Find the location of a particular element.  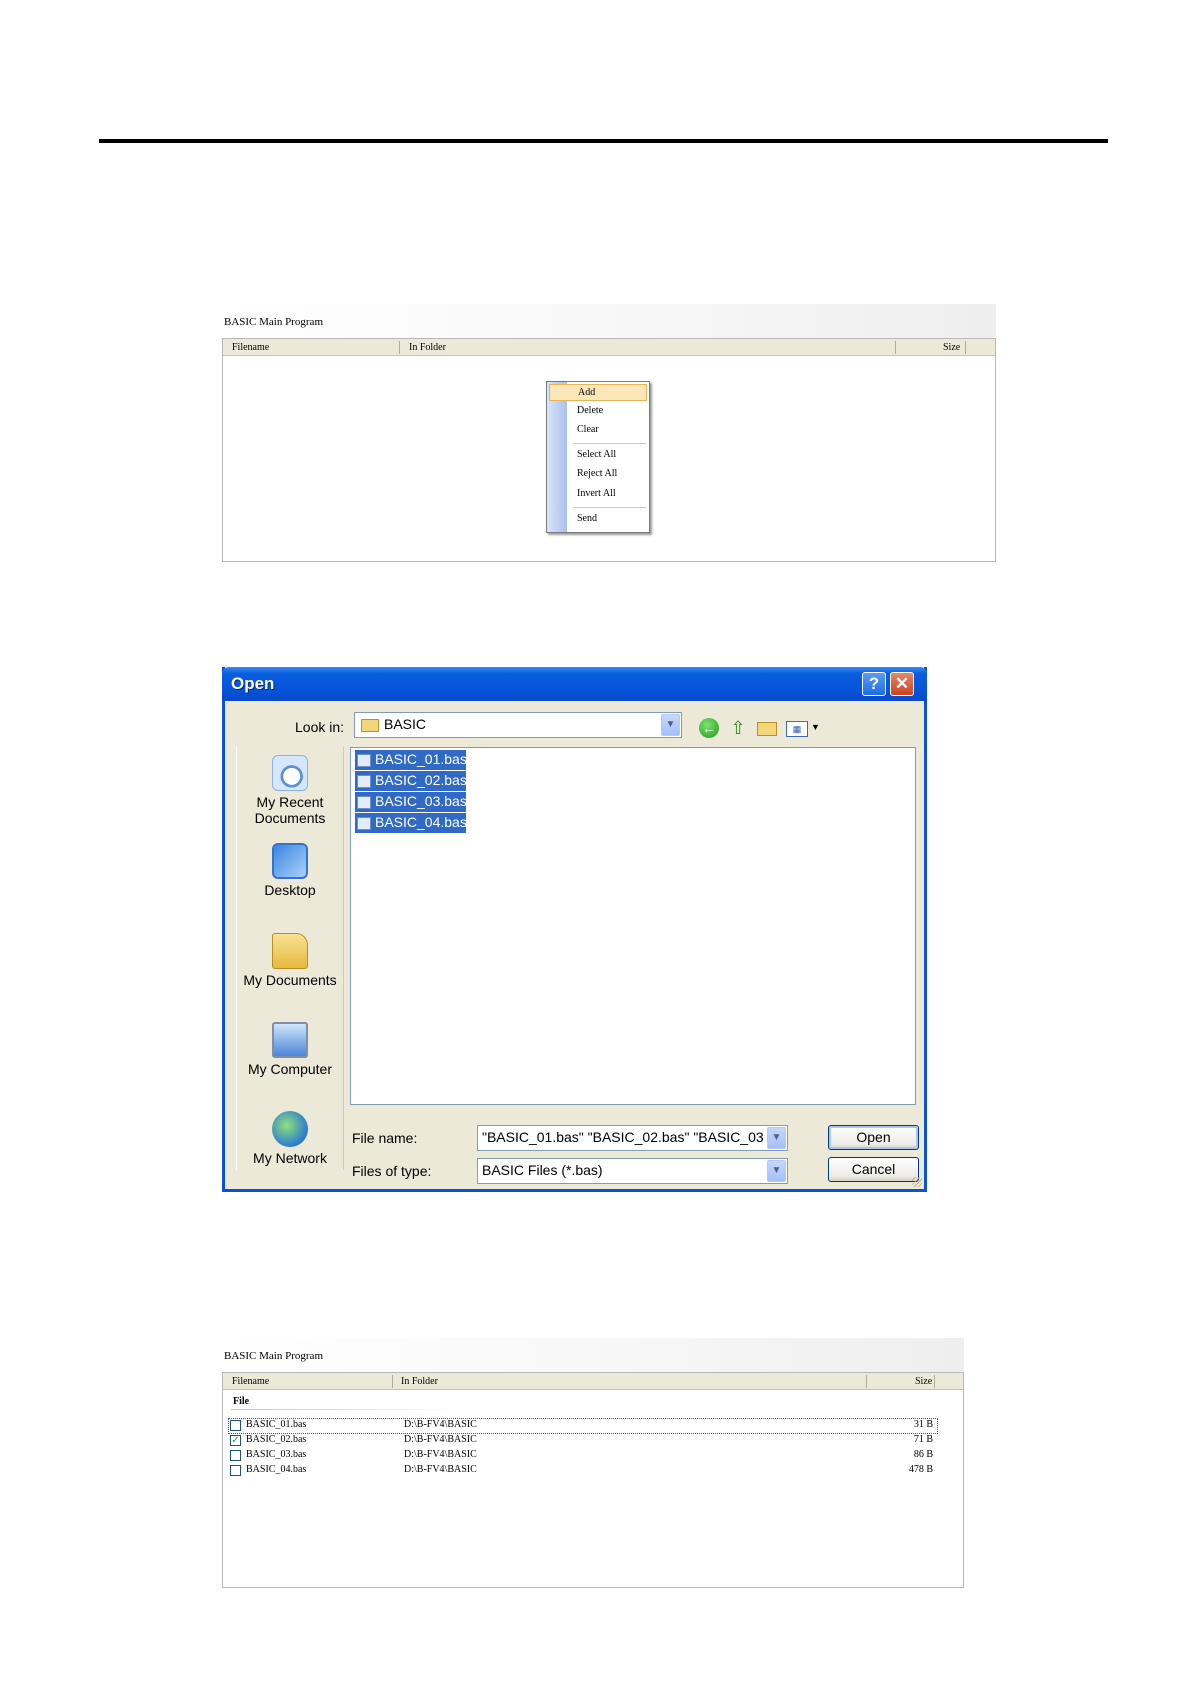

help-button: ? is located at coordinates (874, 684).